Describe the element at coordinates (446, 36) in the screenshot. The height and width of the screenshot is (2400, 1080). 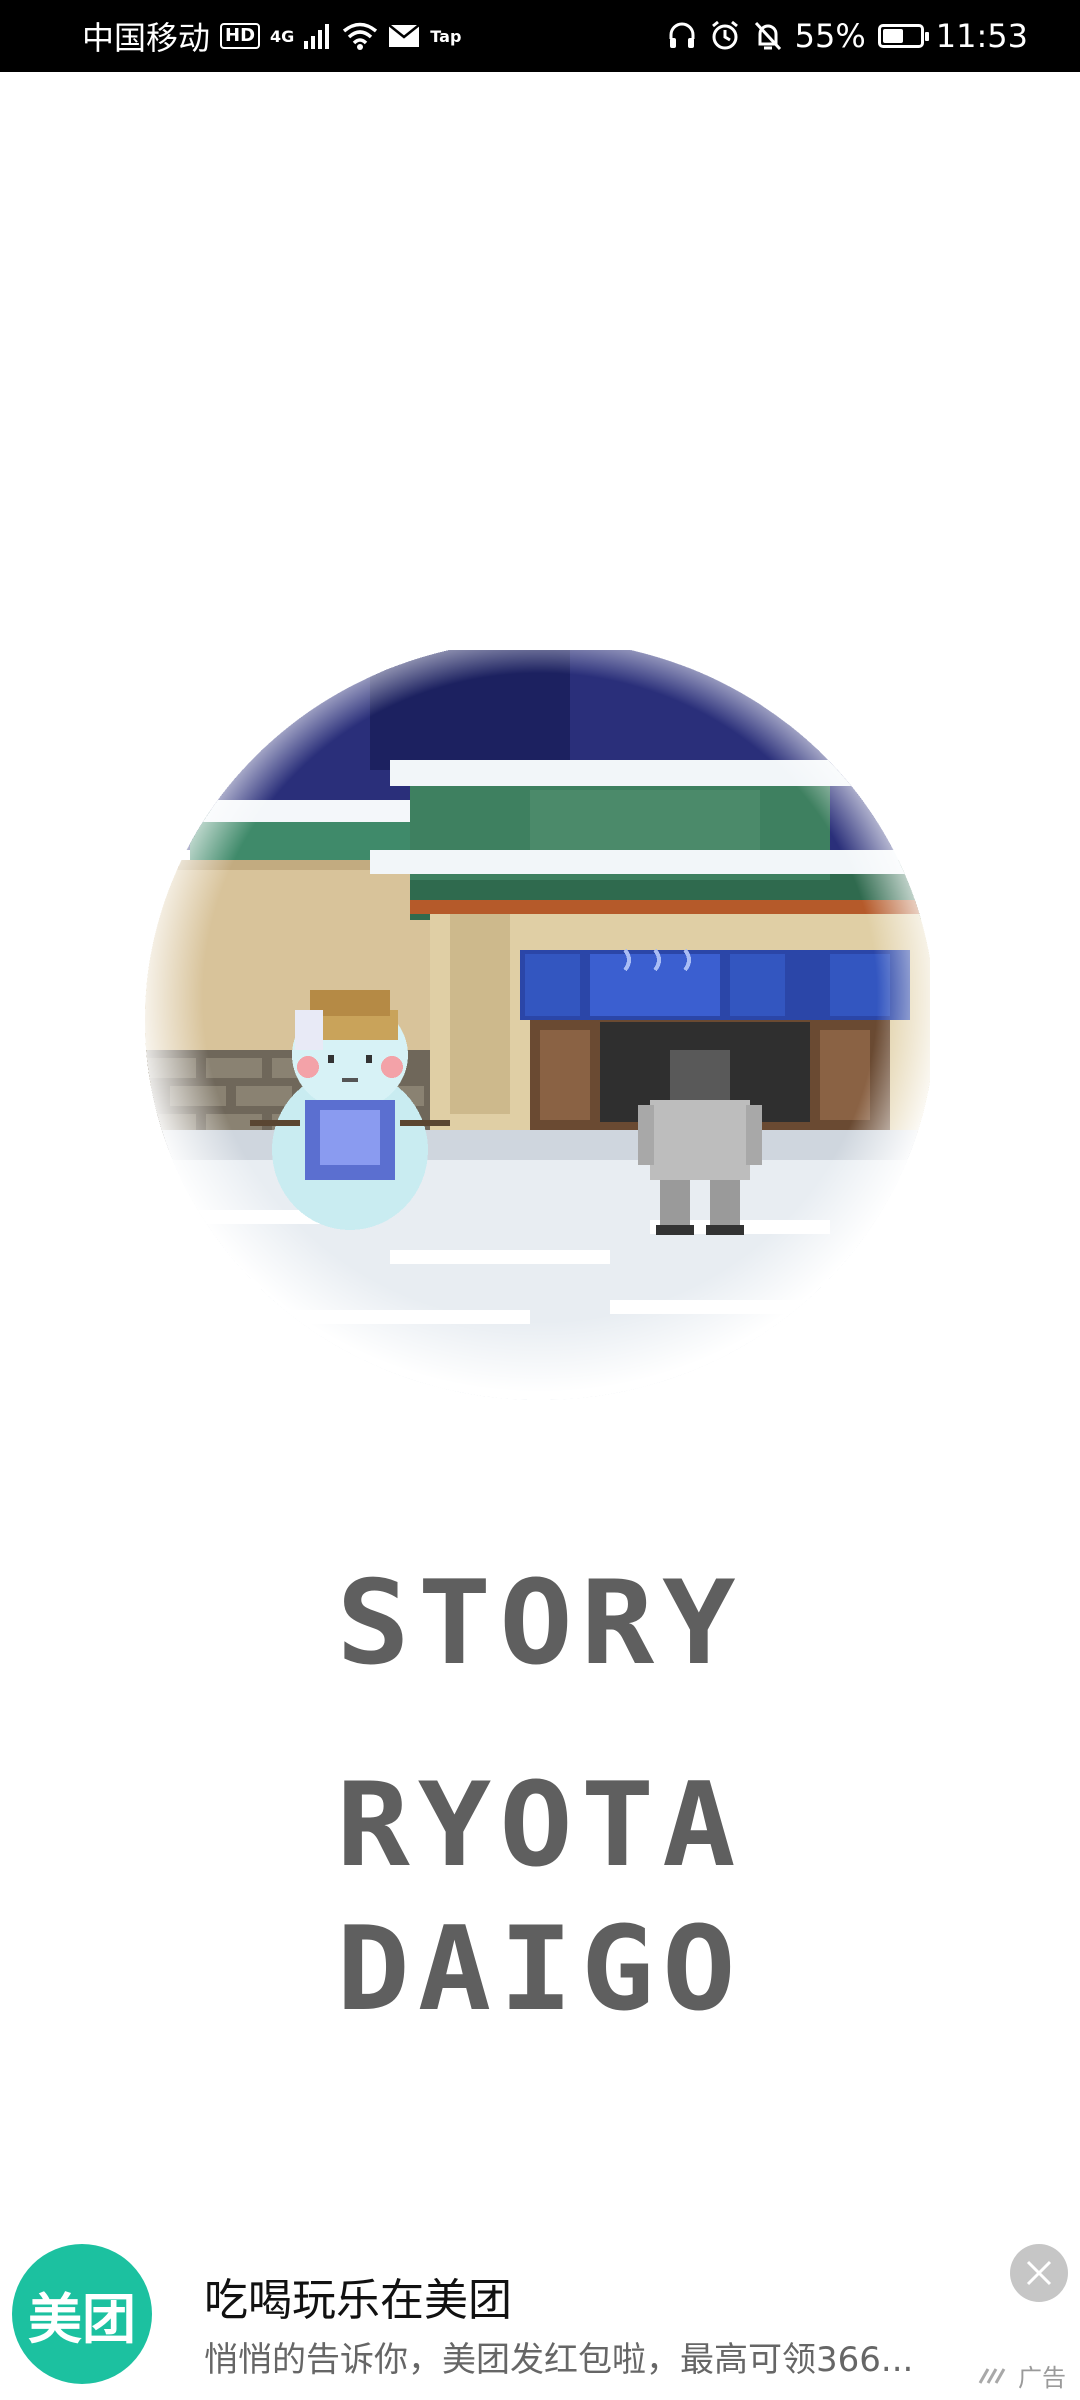
I see `tap-app-label: Tap` at that location.